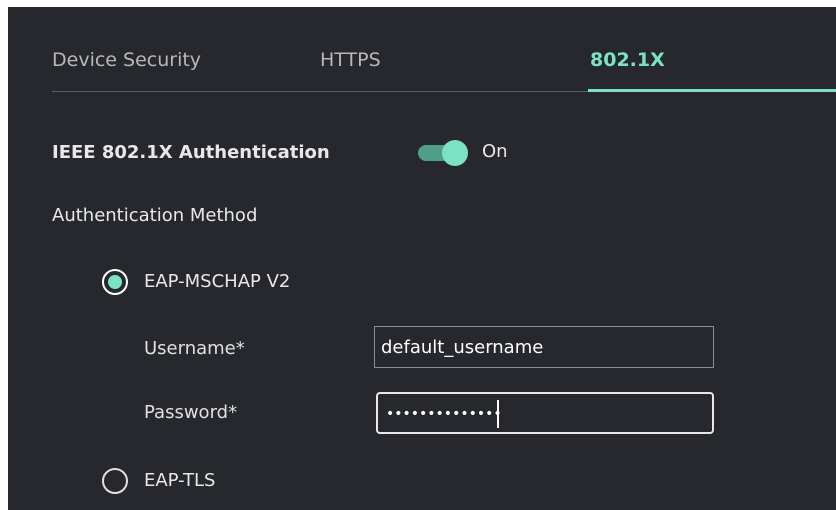  What do you see at coordinates (191, 152) in the screenshot?
I see `ieee-auth-label: IEEE 802.1X Authentication` at bounding box center [191, 152].